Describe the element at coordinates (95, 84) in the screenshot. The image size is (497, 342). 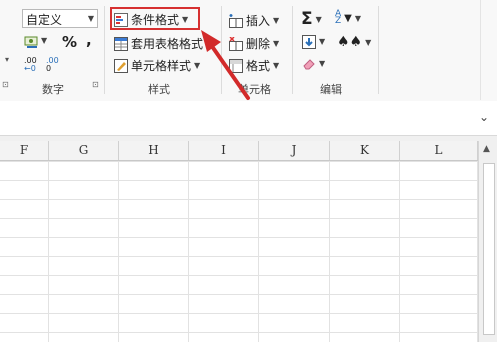
I see `number-dialog-launcher-icon: ⊡` at that location.